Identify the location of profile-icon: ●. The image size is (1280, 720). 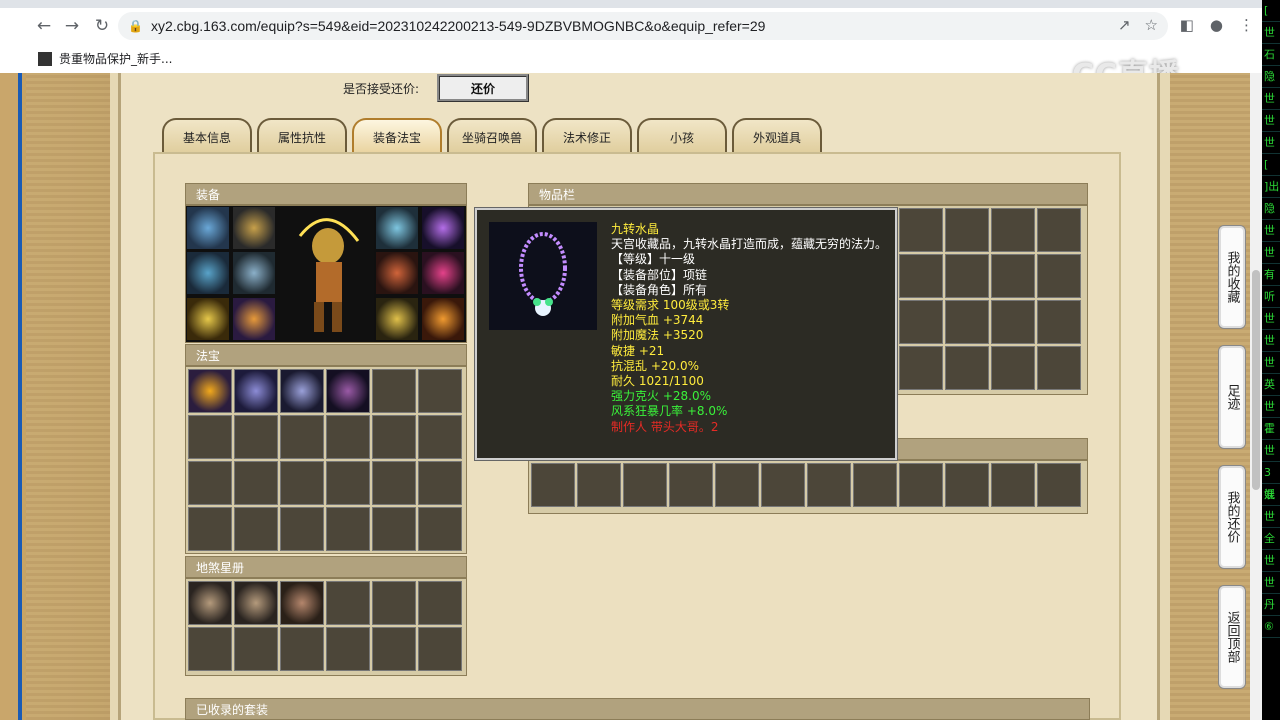
(1216, 25).